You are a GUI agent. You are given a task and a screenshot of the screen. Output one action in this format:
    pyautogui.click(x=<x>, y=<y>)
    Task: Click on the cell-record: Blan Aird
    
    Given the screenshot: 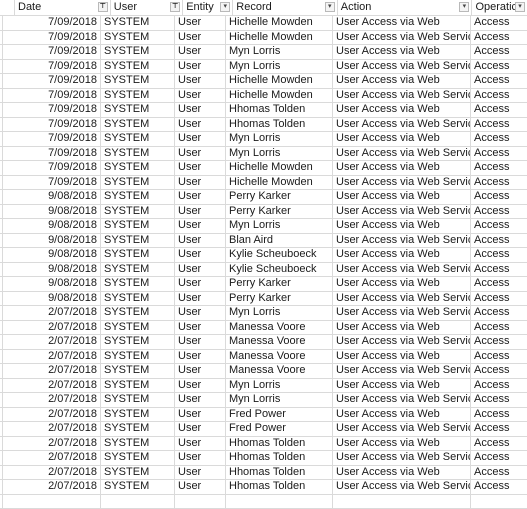 What is the action you would take?
    pyautogui.click(x=279, y=241)
    